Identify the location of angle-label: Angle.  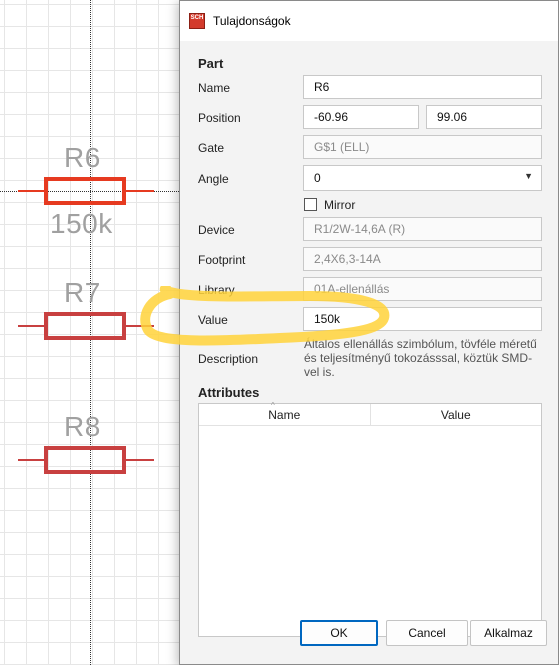
(213, 179).